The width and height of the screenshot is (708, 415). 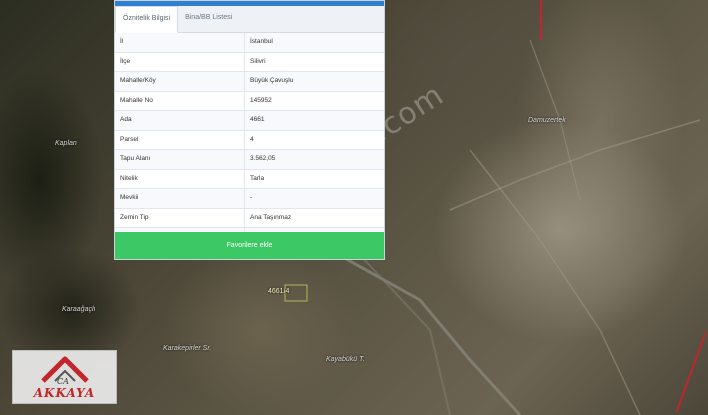 What do you see at coordinates (261, 41) in the screenshot?
I see `row-value: İstanbul` at bounding box center [261, 41].